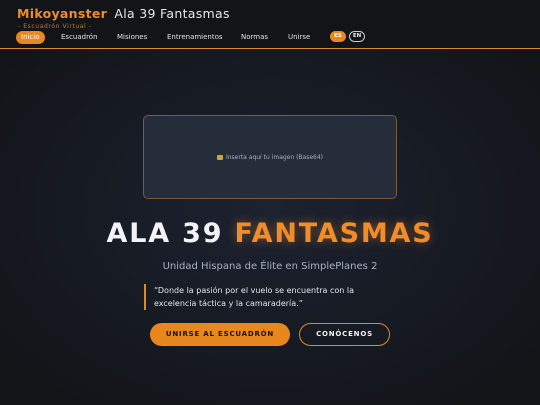 The image size is (540, 405). What do you see at coordinates (338, 36) in the screenshot?
I see `lang-es-button: ES` at bounding box center [338, 36].